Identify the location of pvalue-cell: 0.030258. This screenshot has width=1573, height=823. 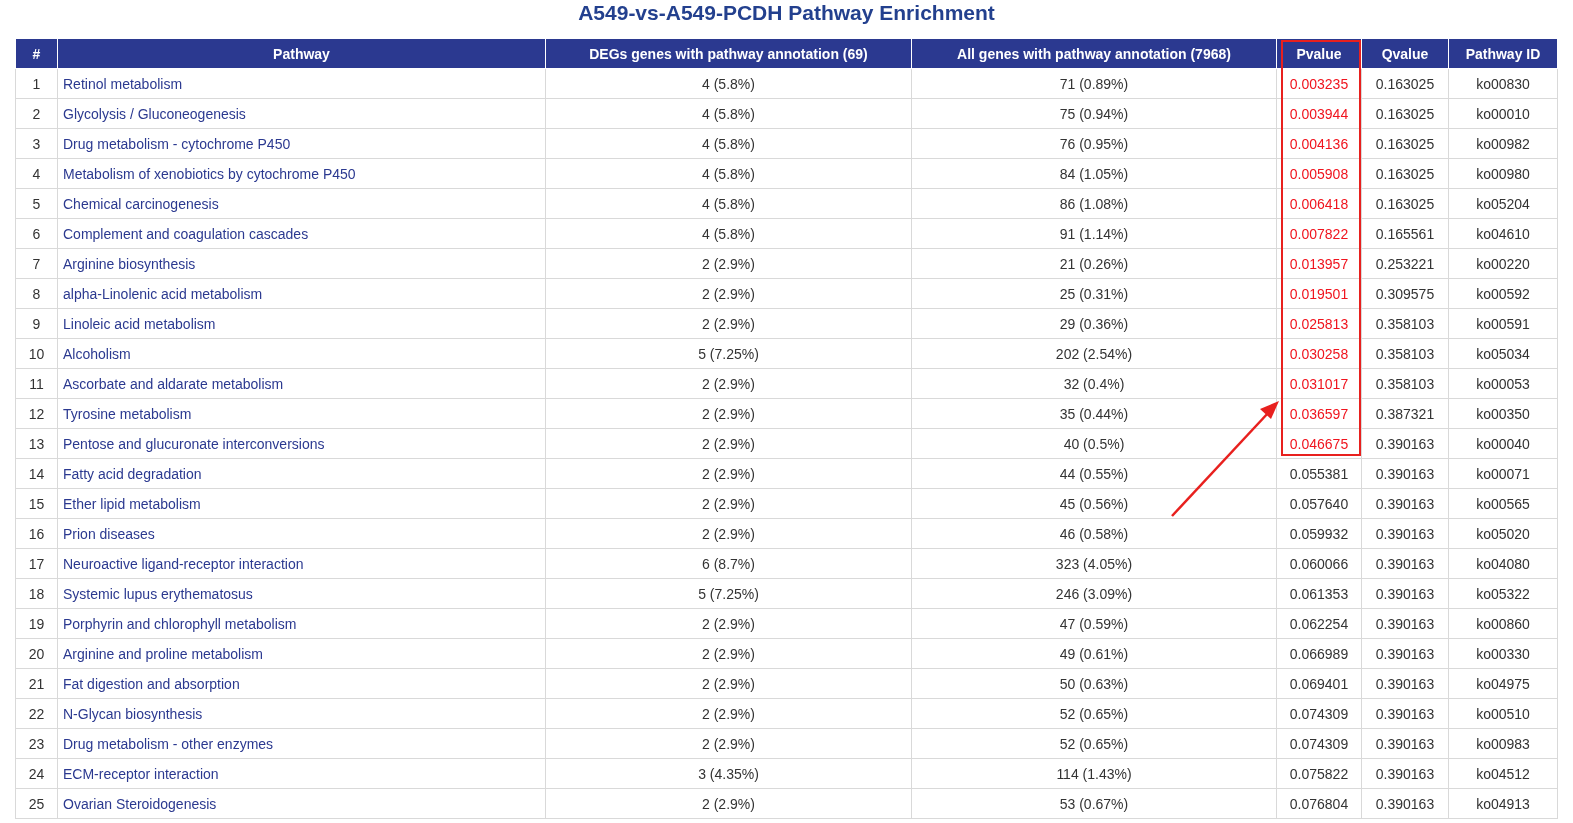
(1319, 353).